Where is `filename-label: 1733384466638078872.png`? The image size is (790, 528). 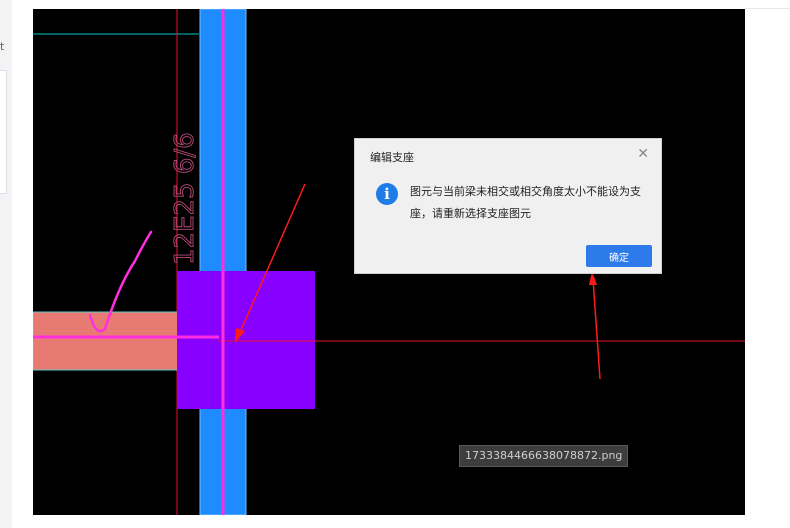 filename-label: 1733384466638078872.png is located at coordinates (544, 456).